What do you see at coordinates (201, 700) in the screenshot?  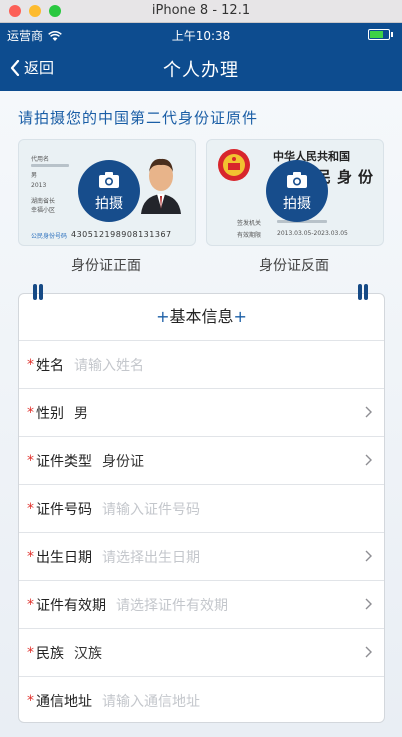 I see `row-address: * 通信地址 请输入通信地址` at bounding box center [201, 700].